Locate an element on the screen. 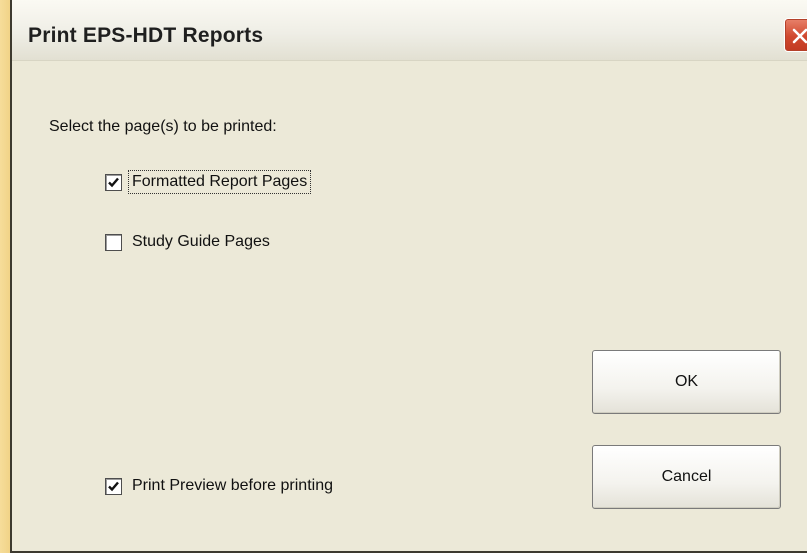 The height and width of the screenshot is (553, 807). study-guide-pages-checkbox is located at coordinates (113, 242).